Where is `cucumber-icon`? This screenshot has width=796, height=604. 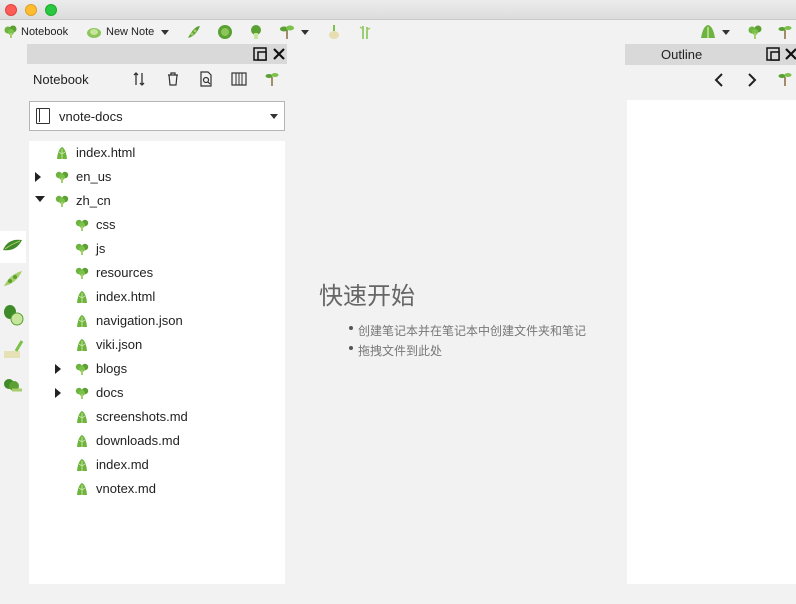 cucumber-icon is located at coordinates (13, 315).